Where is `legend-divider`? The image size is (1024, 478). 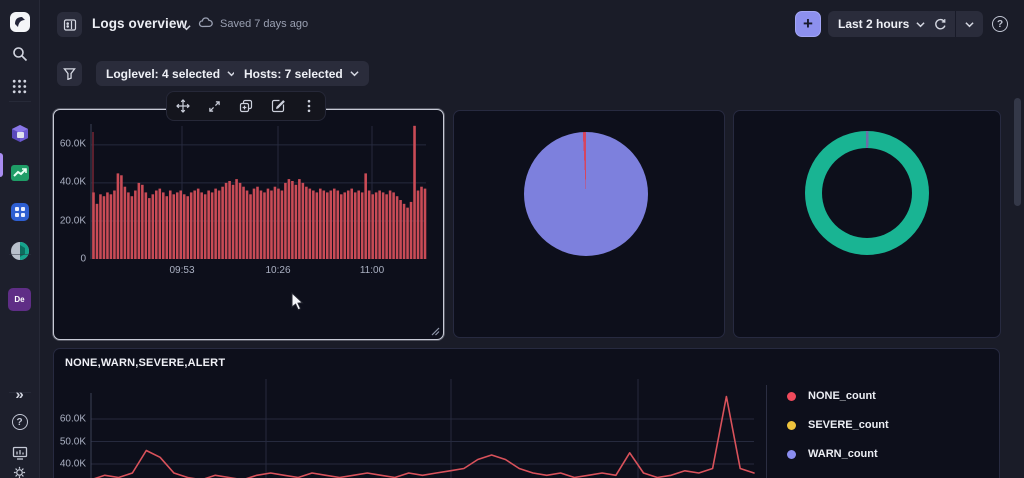
legend-divider is located at coordinates (766, 431).